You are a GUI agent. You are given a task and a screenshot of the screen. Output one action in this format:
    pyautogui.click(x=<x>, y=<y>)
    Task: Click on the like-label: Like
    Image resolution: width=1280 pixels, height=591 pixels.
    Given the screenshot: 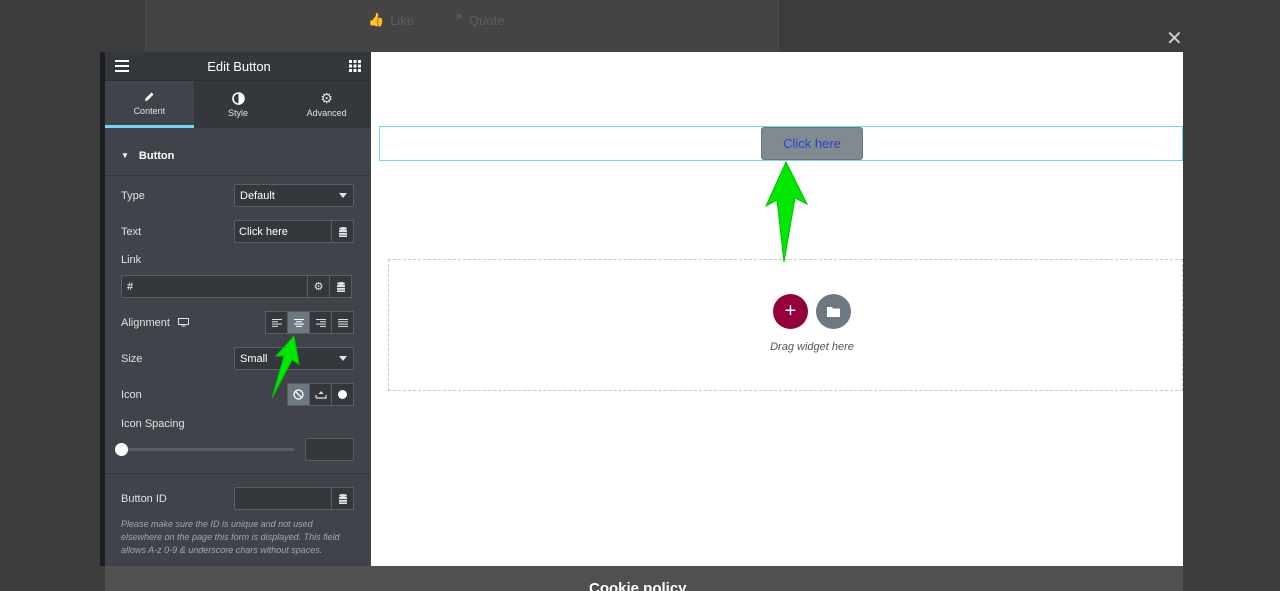 What is the action you would take?
    pyautogui.click(x=402, y=20)
    